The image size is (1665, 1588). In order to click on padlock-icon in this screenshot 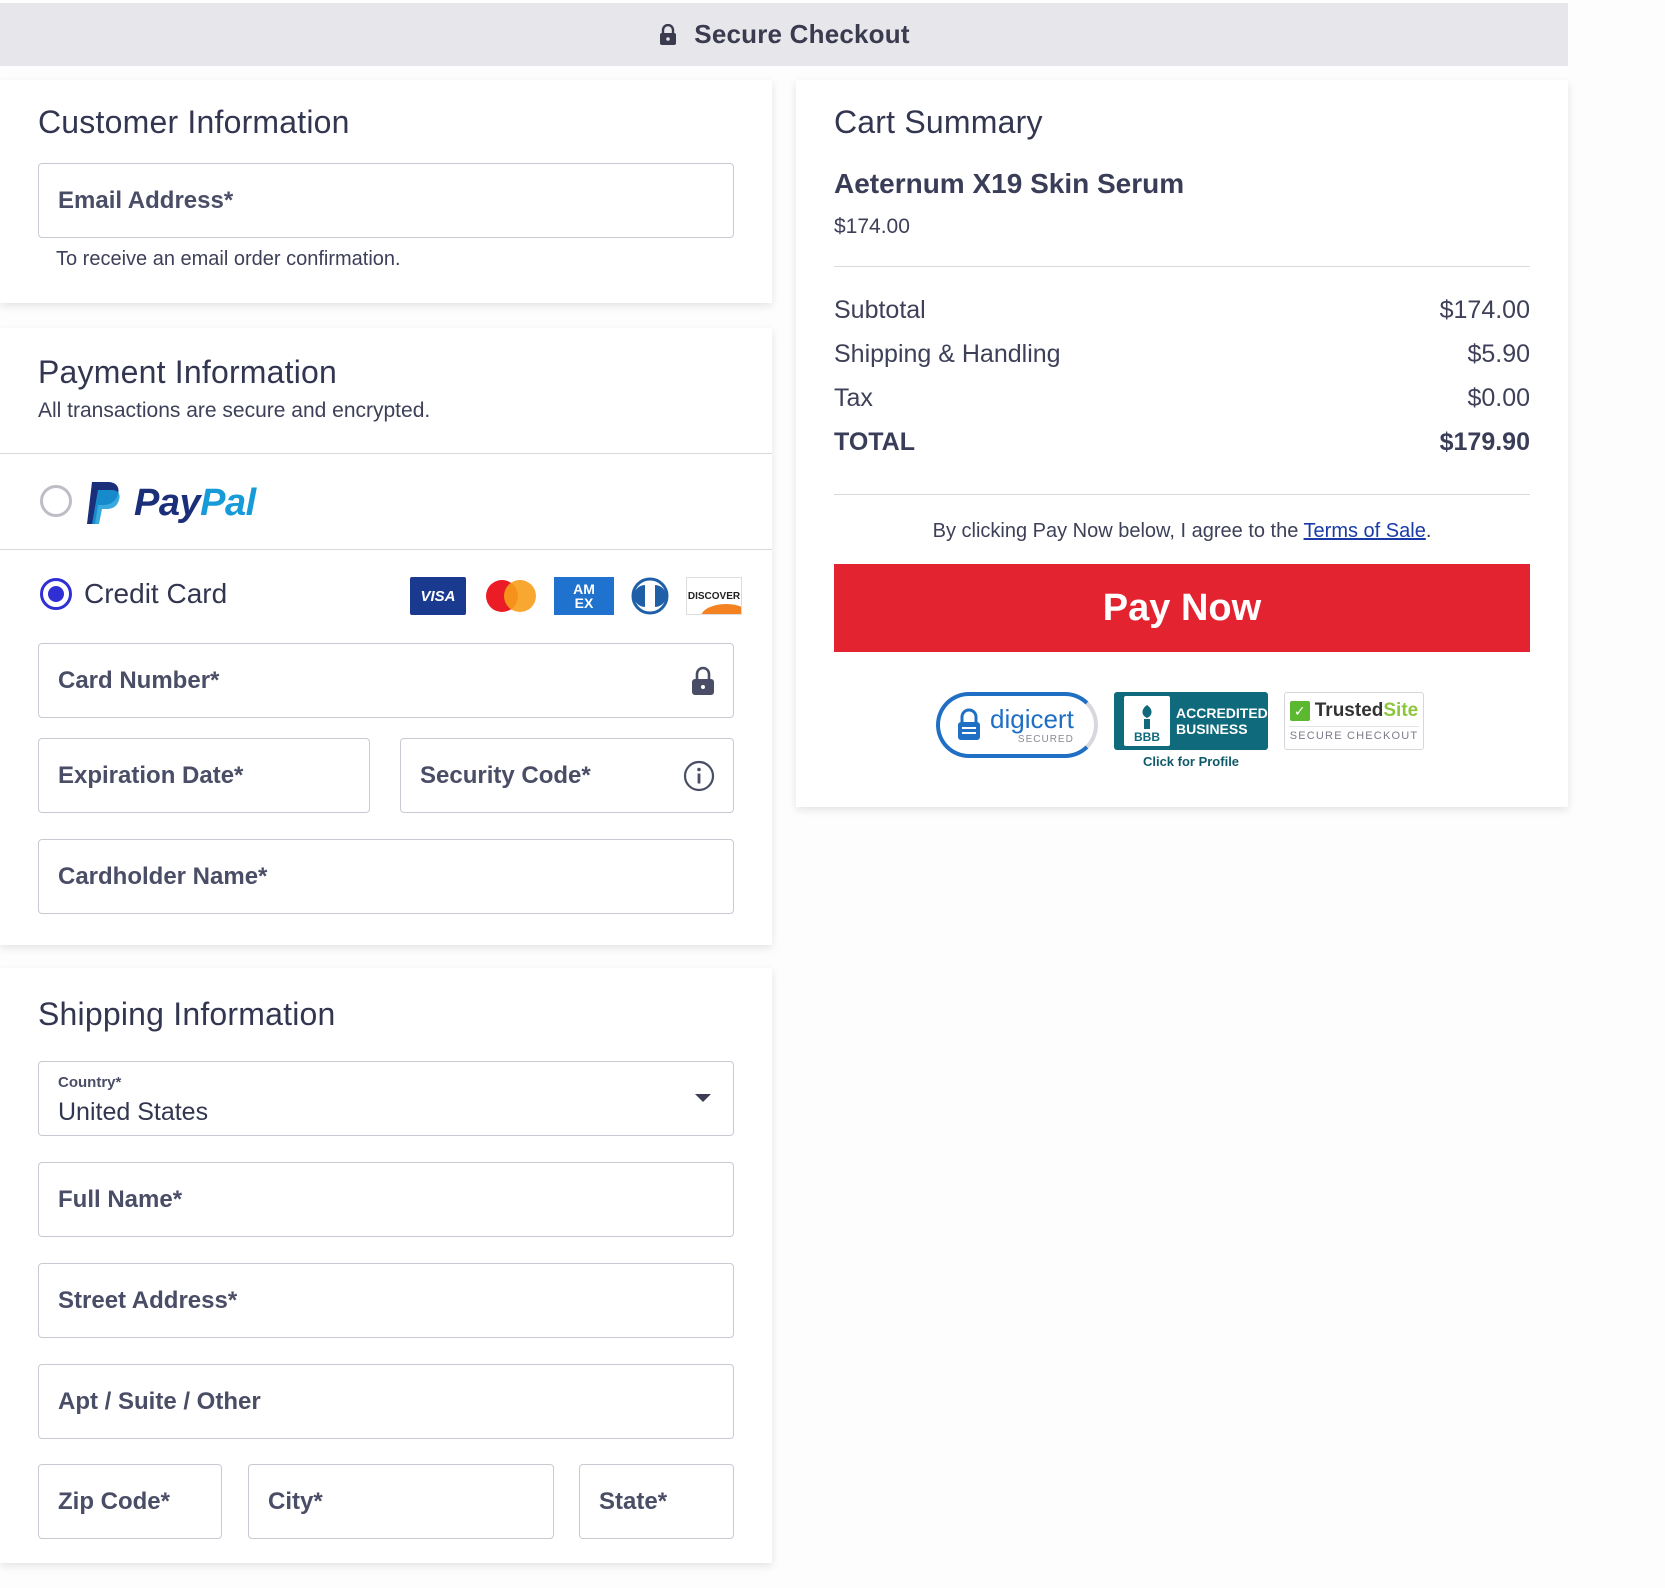, I will do `click(969, 724)`.